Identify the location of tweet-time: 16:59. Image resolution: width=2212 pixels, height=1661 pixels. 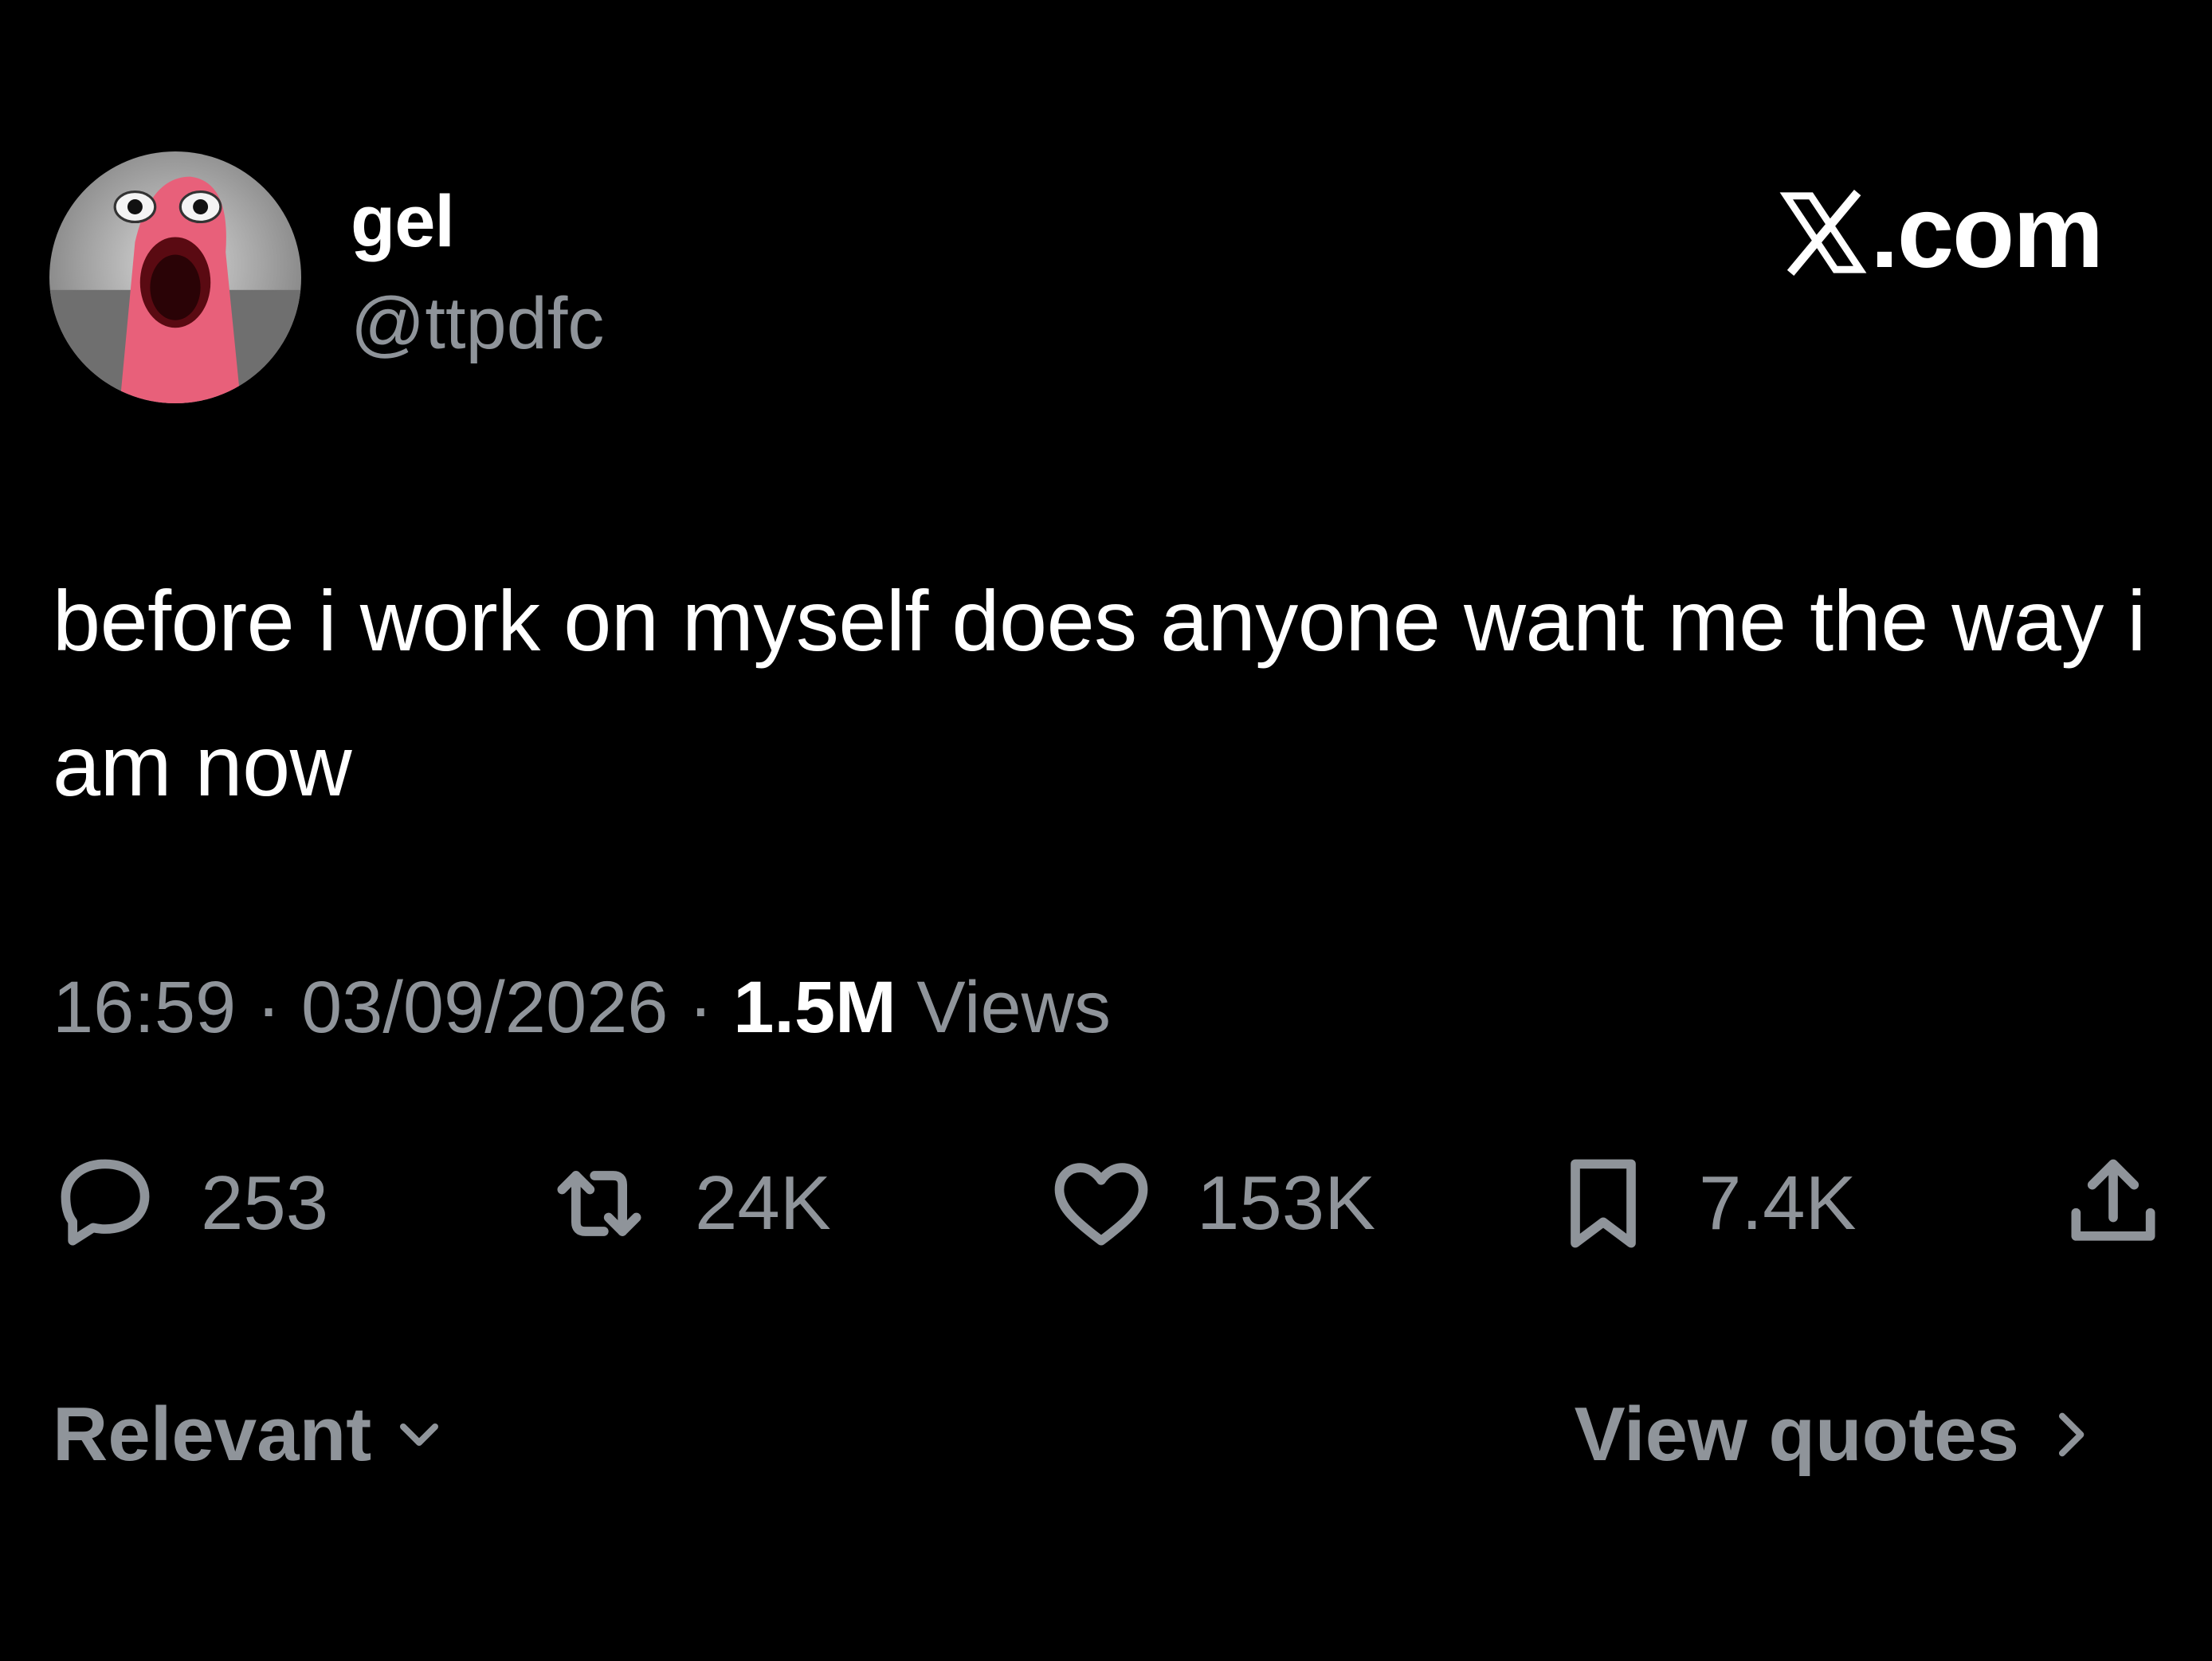
(144, 1007).